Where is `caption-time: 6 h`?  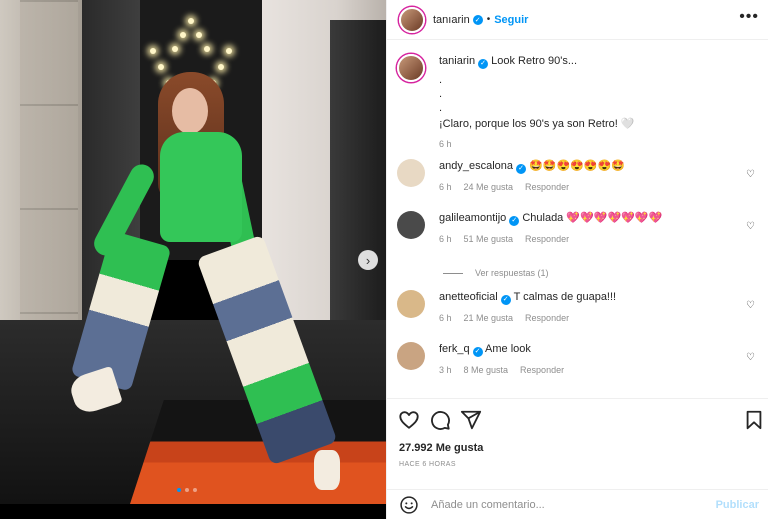
caption-time: 6 h is located at coordinates (445, 144).